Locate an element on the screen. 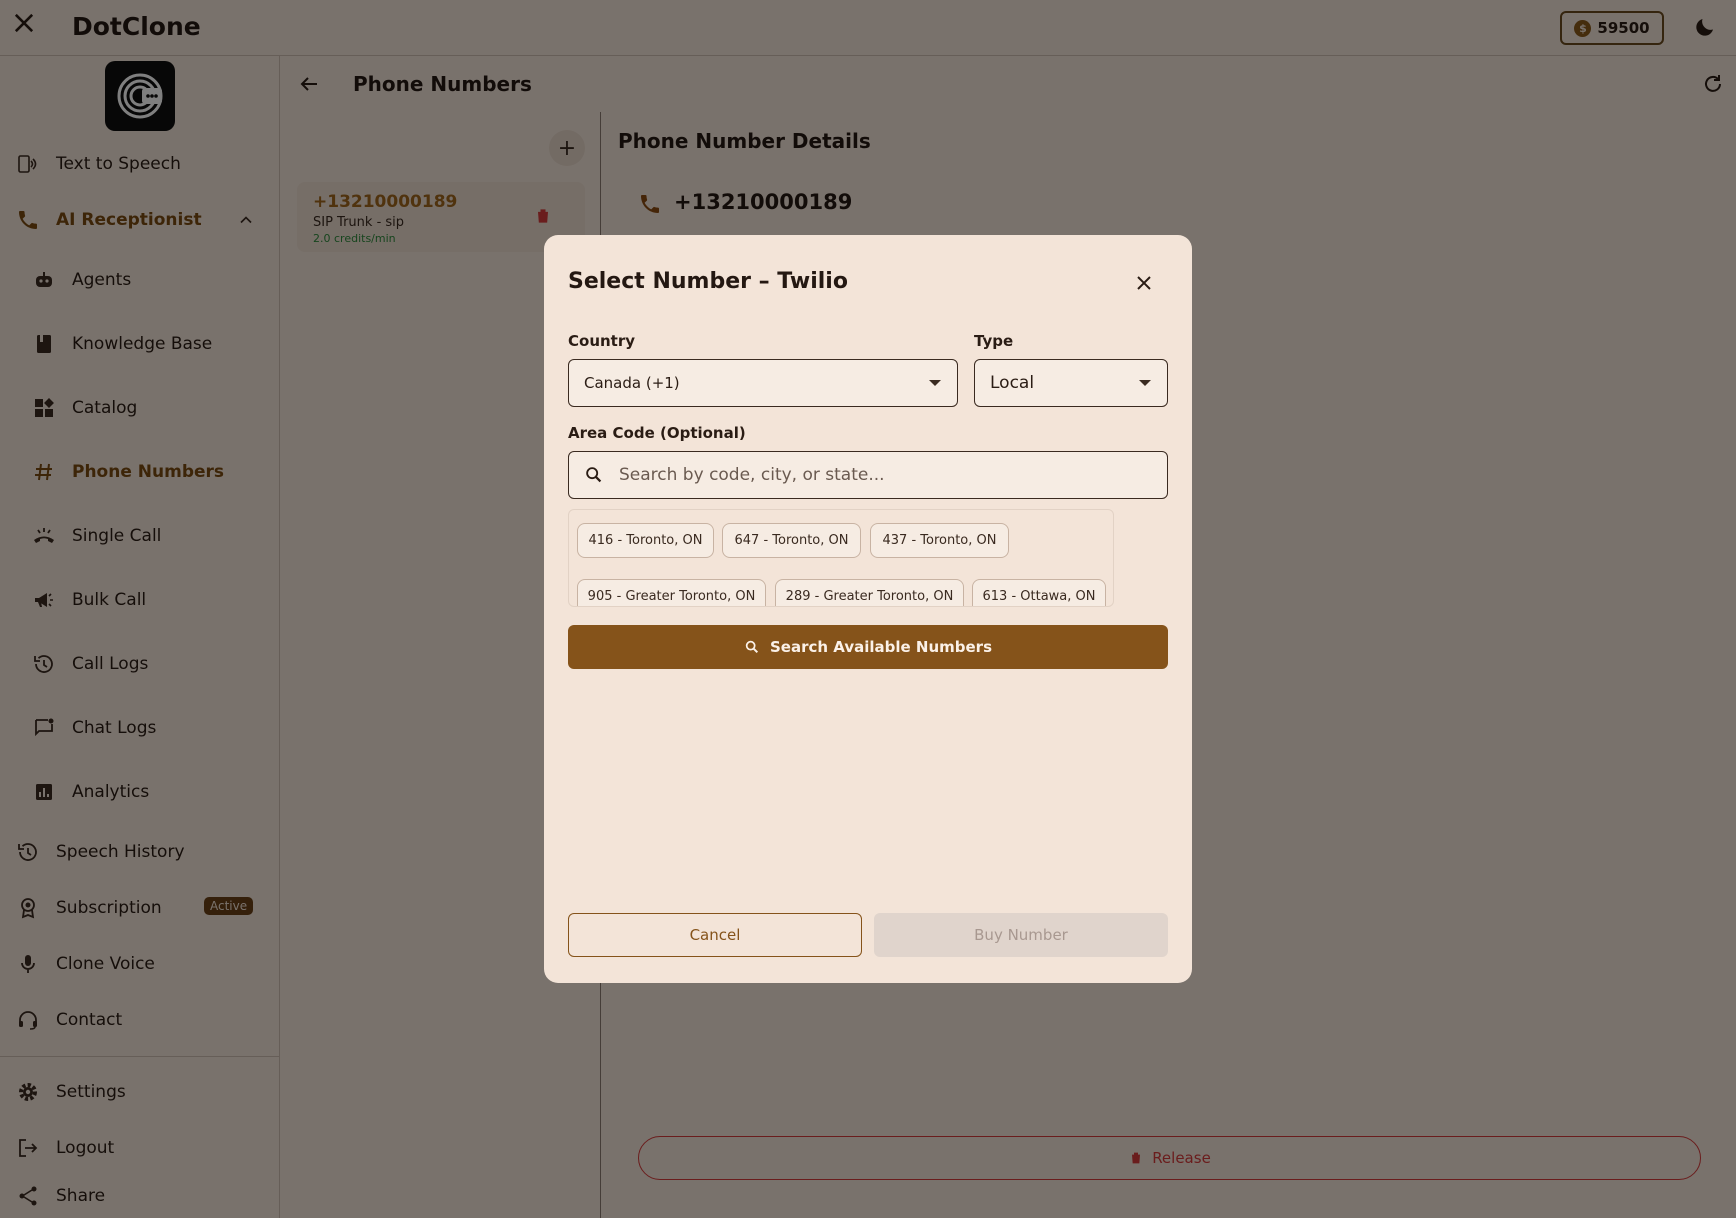 The image size is (1736, 1218). area-code-label: Area Code (Optional) is located at coordinates (657, 433).